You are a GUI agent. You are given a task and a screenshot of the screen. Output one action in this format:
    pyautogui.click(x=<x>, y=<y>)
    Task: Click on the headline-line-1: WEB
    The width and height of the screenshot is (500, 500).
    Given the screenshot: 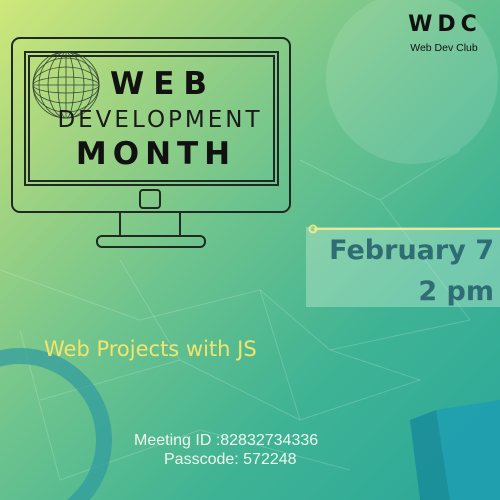 What is the action you would take?
    pyautogui.click(x=163, y=84)
    